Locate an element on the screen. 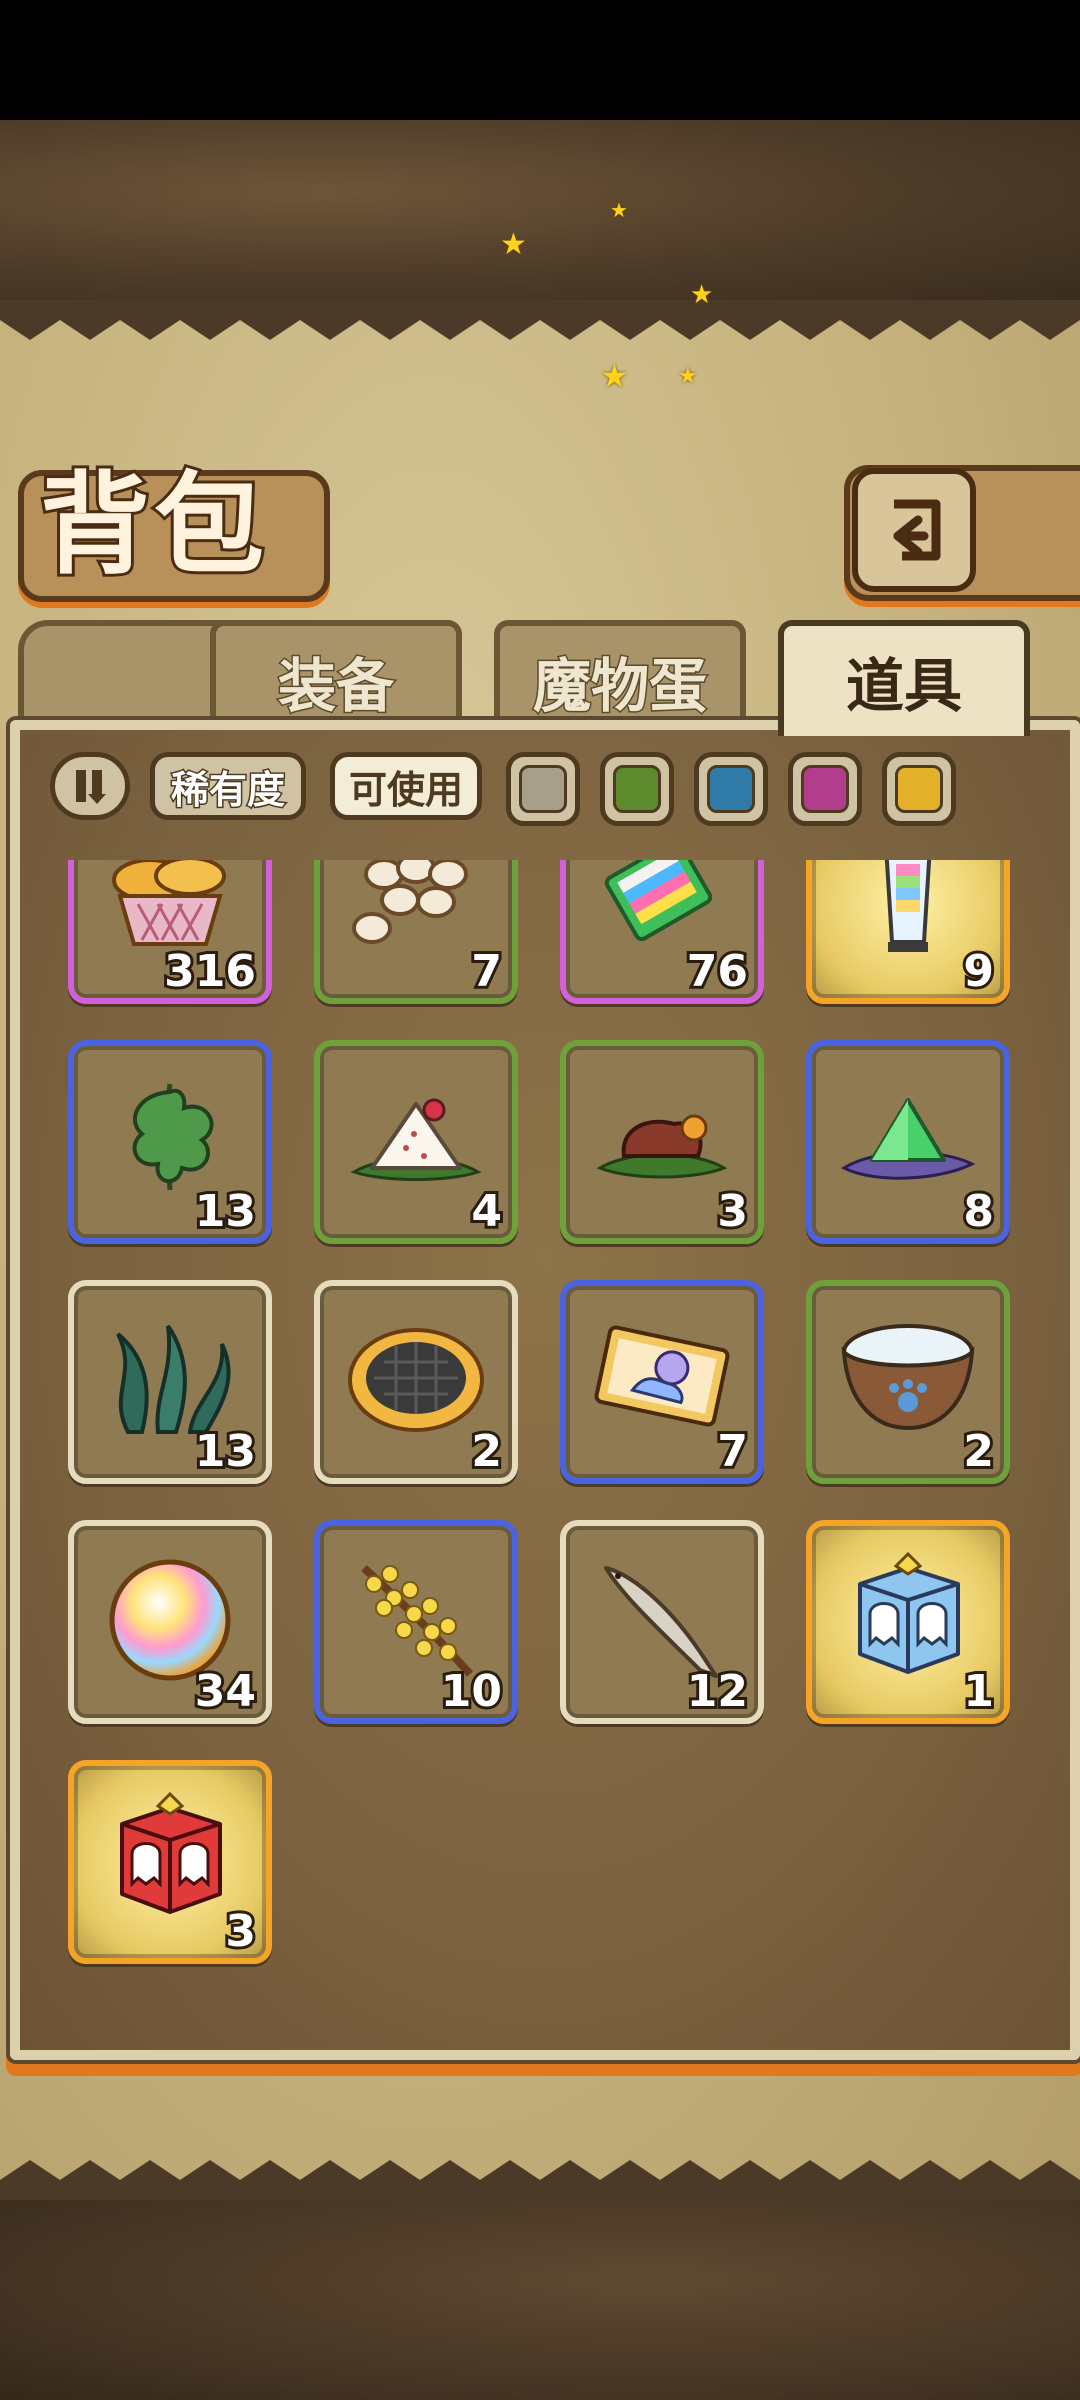  rarity-filter-uncommon is located at coordinates (637, 789).